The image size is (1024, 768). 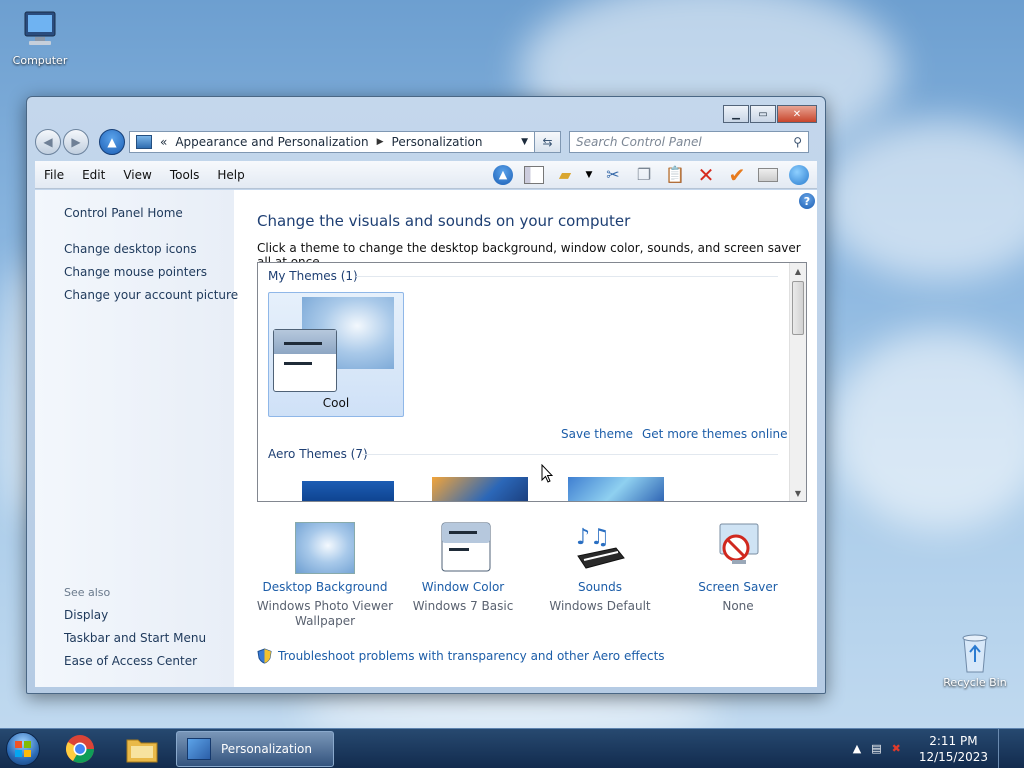 I want to click on screen-saver-setting: Screen Saver None, so click(x=738, y=568).